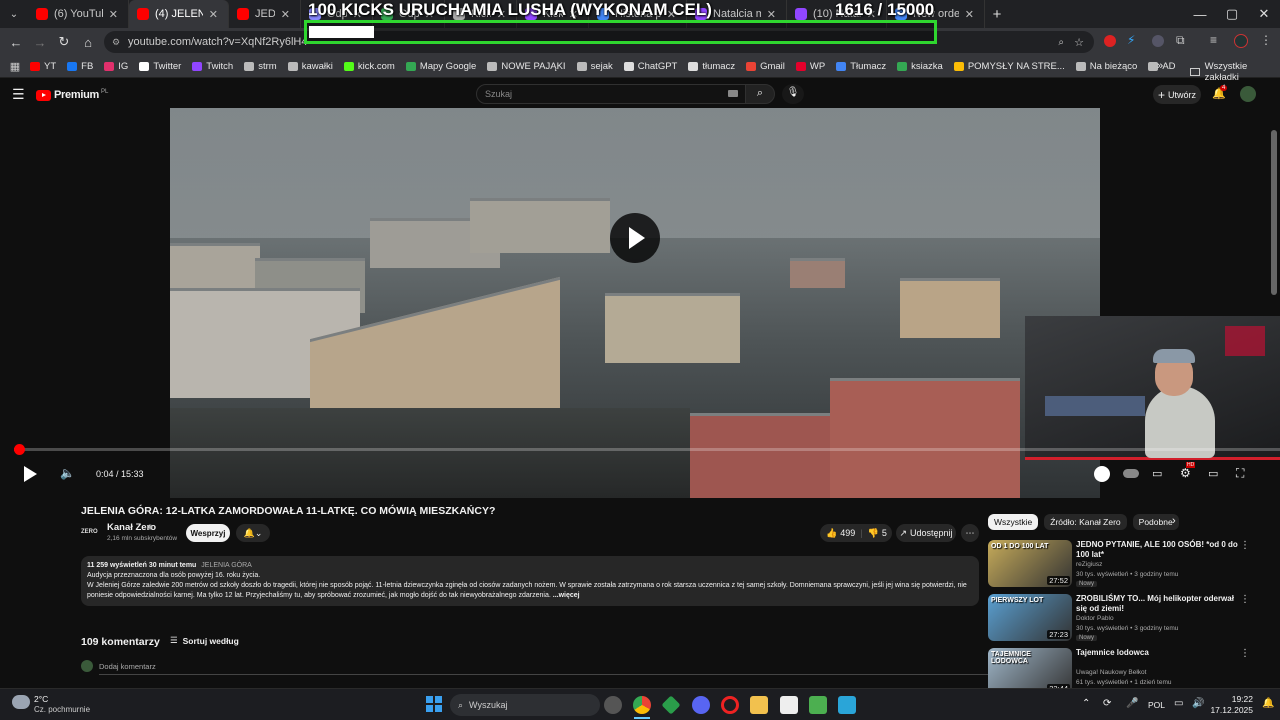  Describe the element at coordinates (369, 66) in the screenshot. I see `bookmark-item: kick.com` at that location.